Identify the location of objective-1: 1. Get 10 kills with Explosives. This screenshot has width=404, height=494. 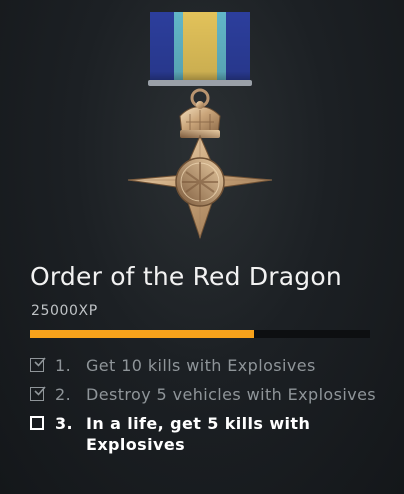
(205, 365).